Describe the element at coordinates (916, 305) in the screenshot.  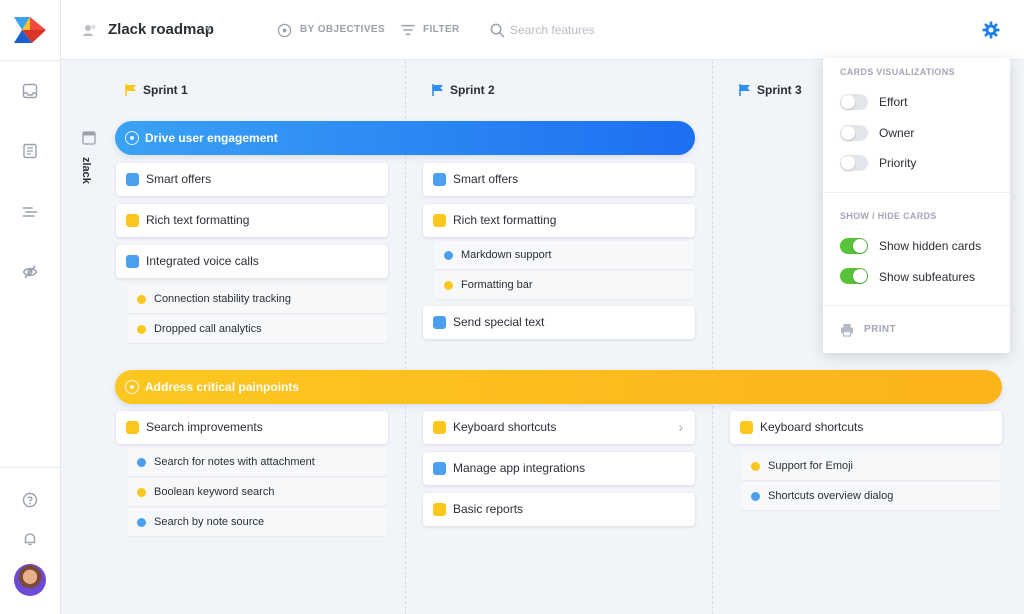
I see `popover-divider` at that location.